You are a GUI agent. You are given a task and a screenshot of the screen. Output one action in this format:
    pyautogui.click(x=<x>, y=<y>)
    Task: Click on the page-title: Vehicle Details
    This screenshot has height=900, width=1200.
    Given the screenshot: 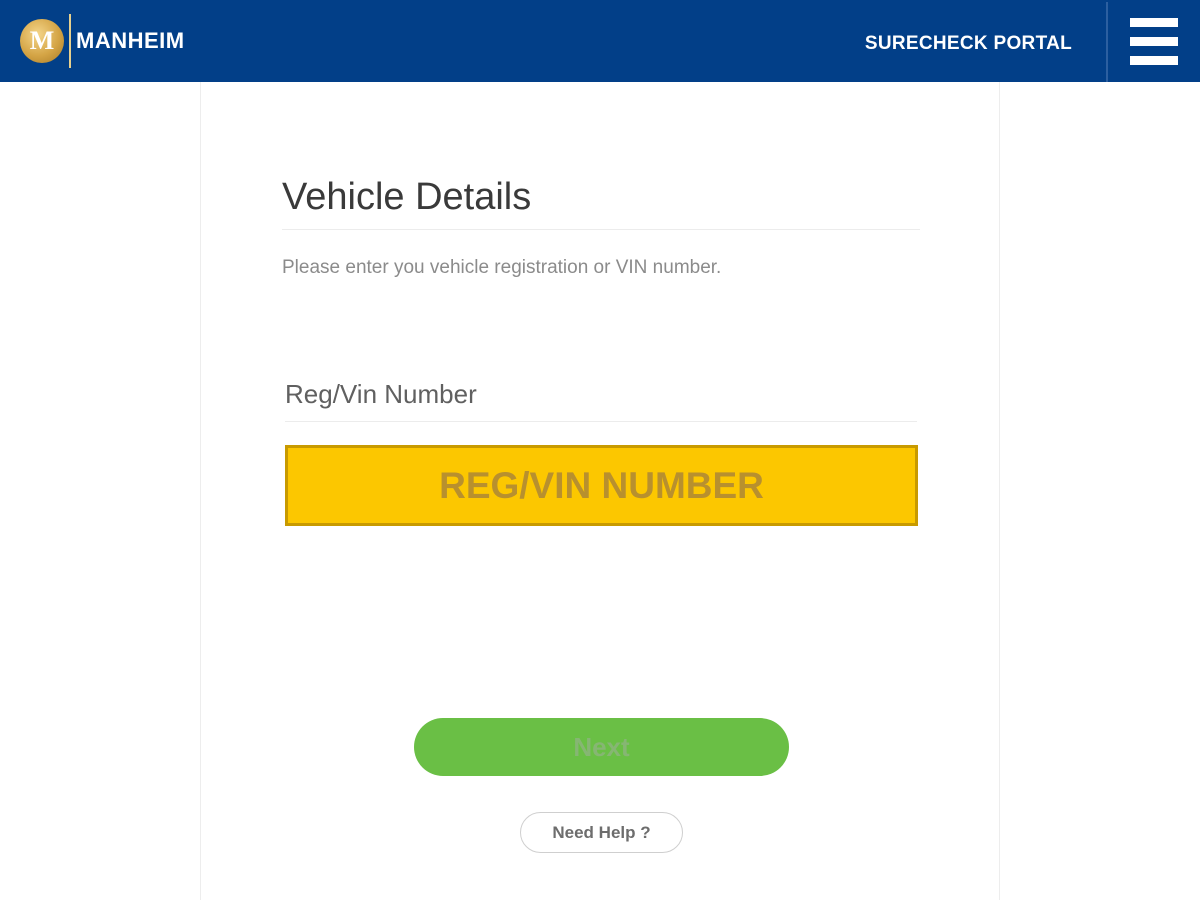 What is the action you would take?
    pyautogui.click(x=407, y=197)
    